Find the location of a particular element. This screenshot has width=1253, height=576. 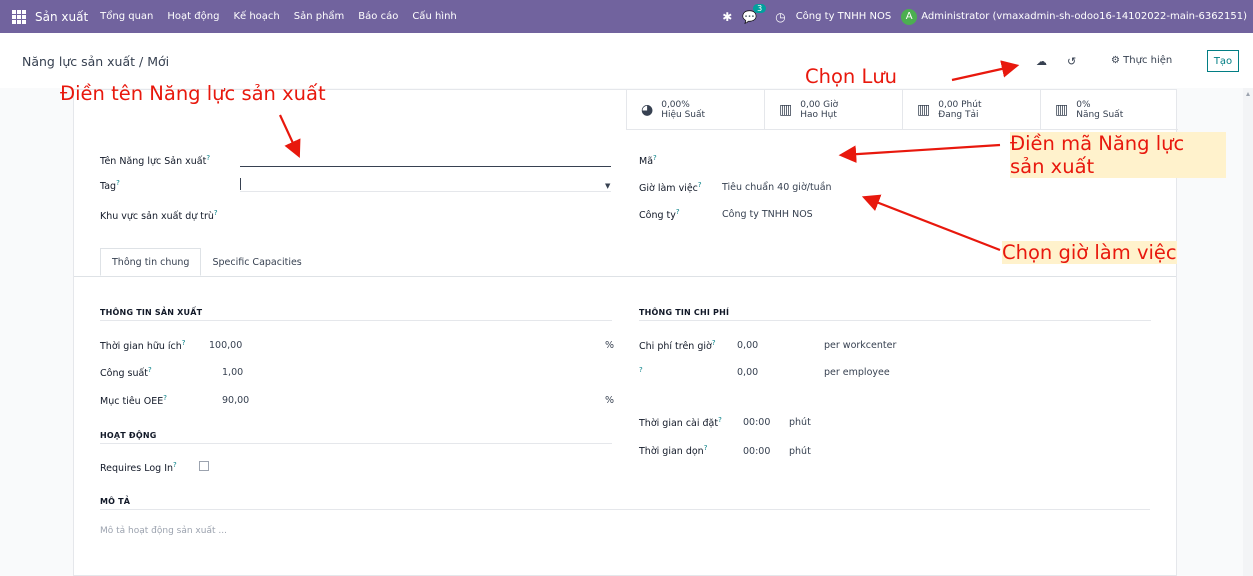

bug-icon: ✱ is located at coordinates (727, 17).